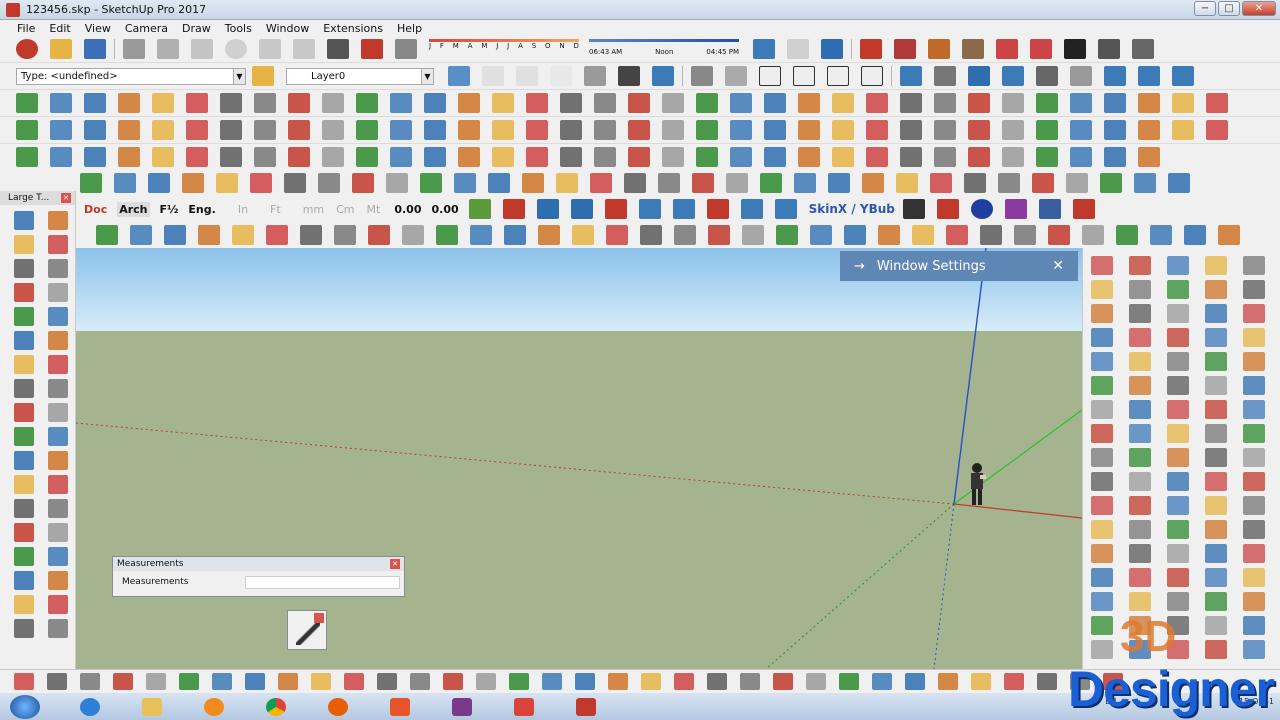 This screenshot has width=1280, height=720. What do you see at coordinates (395, 564) in the screenshot?
I see `close-icon: ✕` at bounding box center [395, 564].